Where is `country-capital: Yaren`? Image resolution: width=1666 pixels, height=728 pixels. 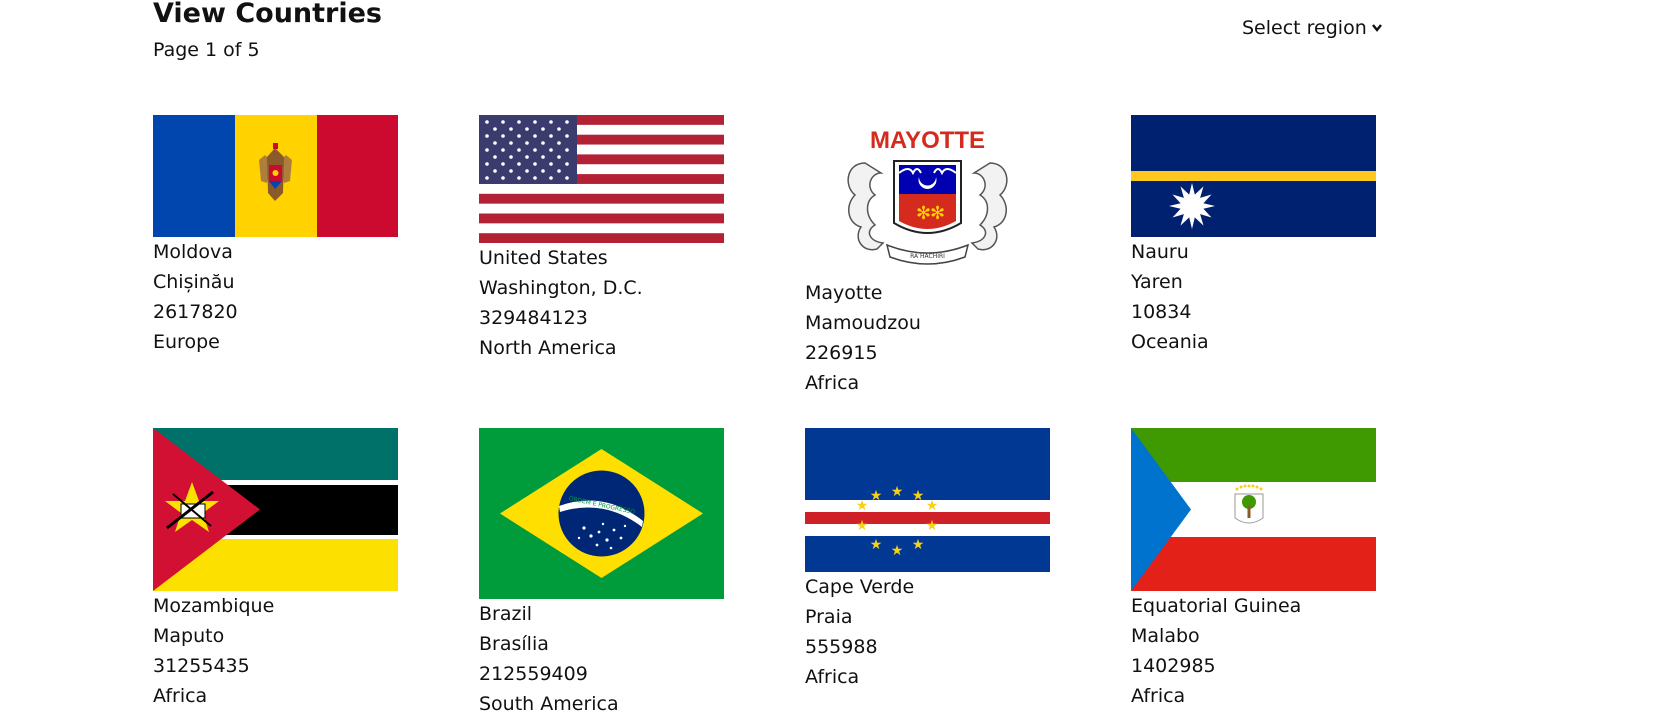 country-capital: Yaren is located at coordinates (1157, 282).